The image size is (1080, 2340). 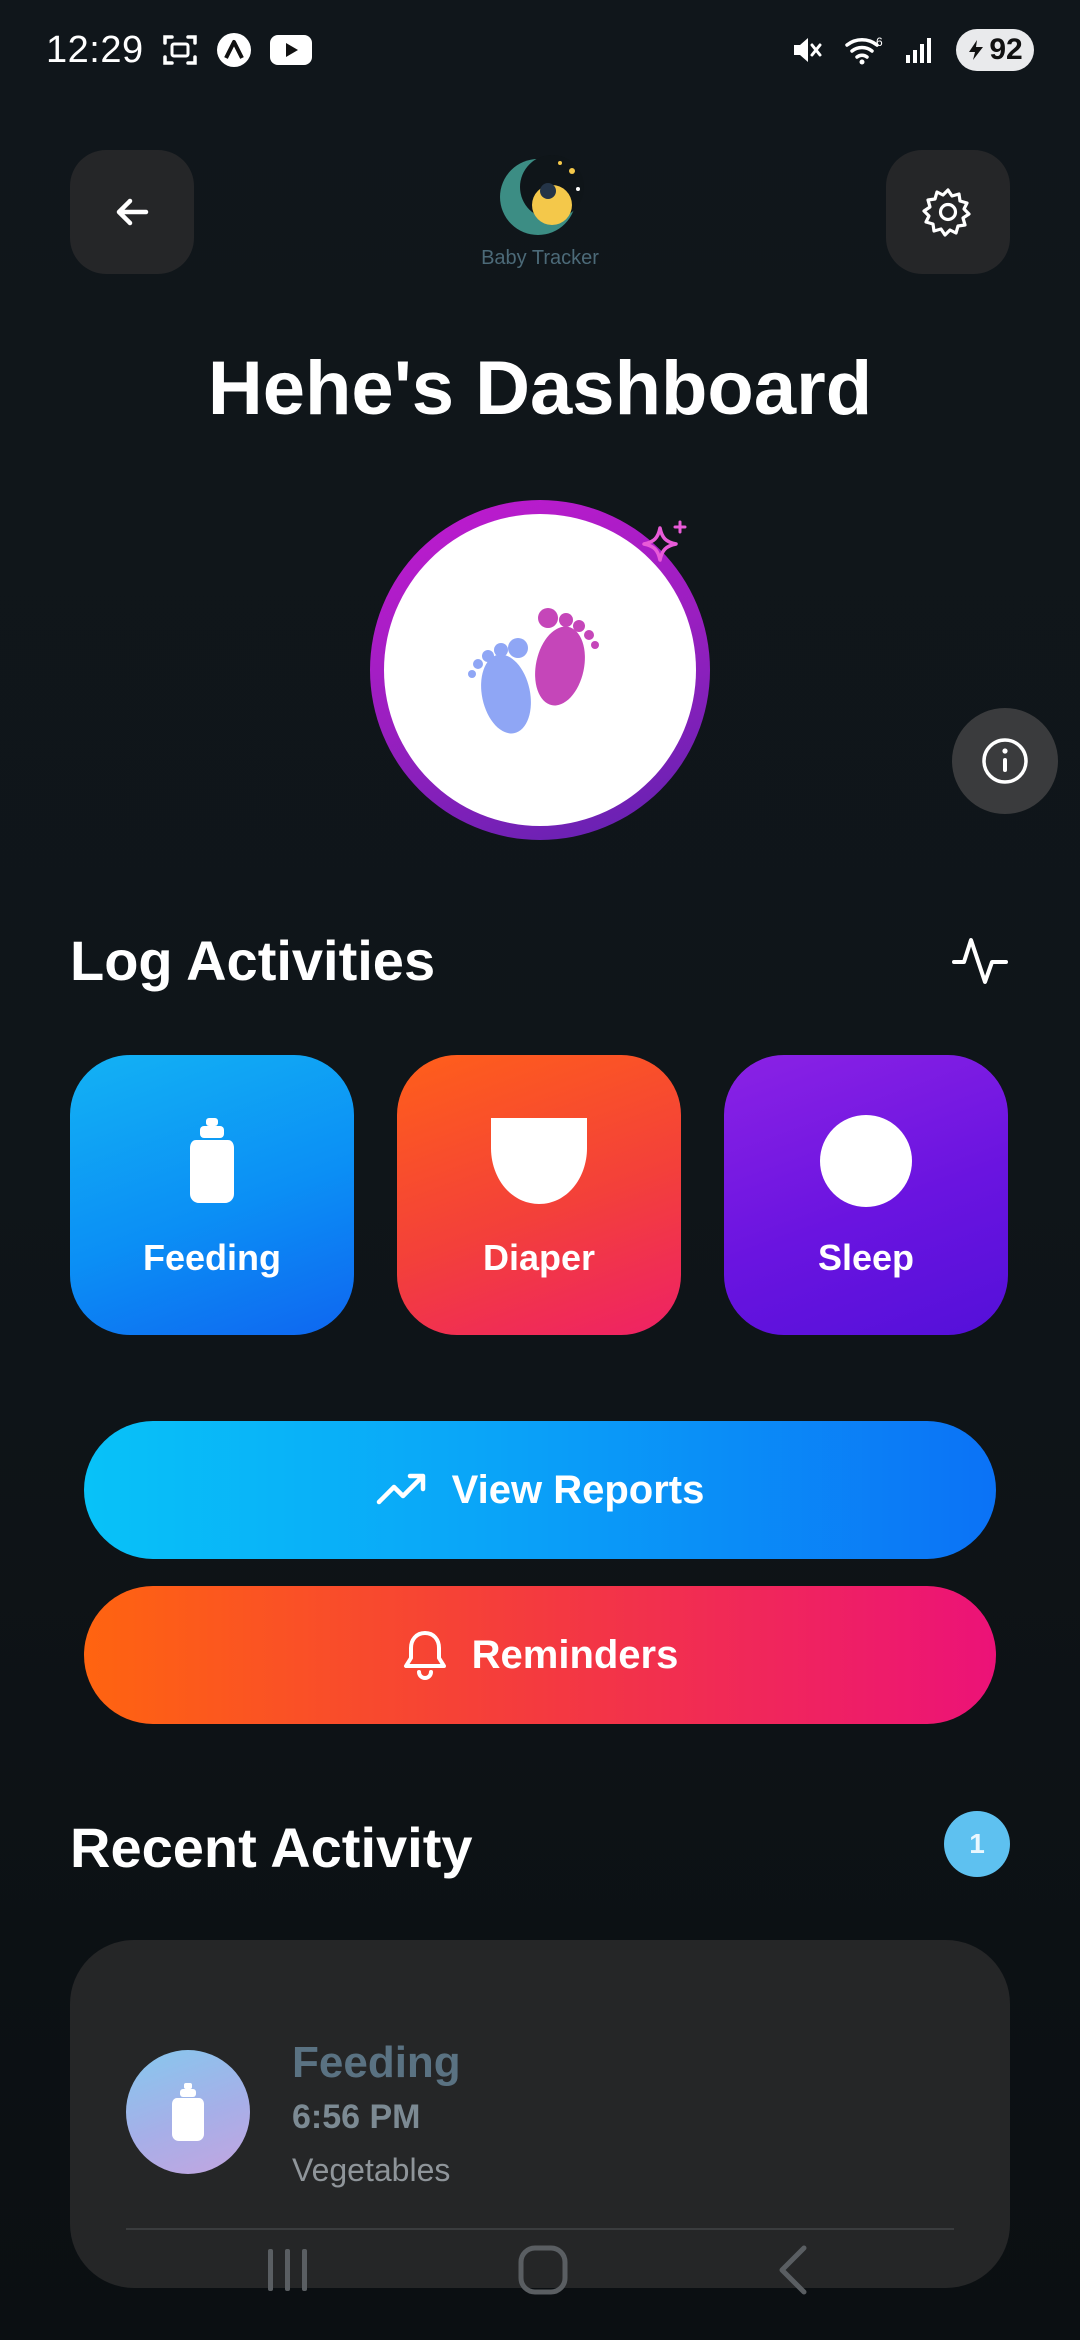 I want to click on feeding-tile: Feeding, so click(x=212, y=1195).